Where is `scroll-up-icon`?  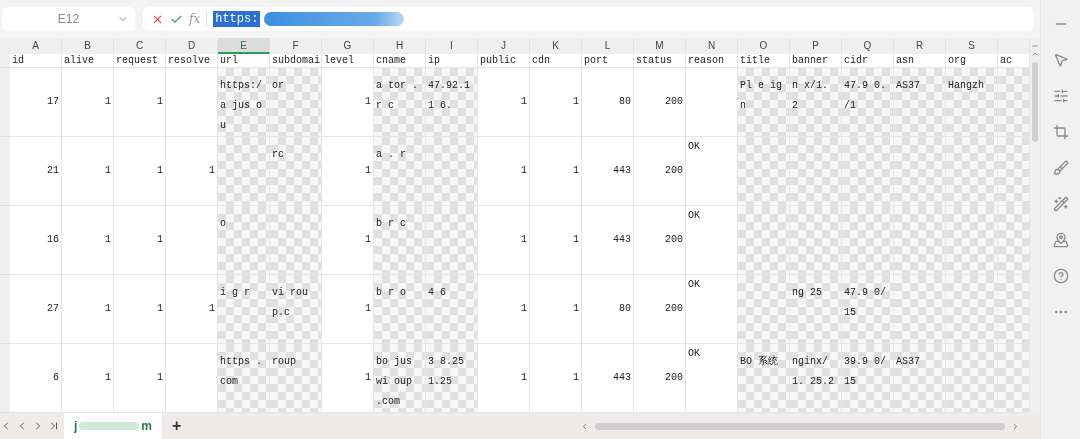 scroll-up-icon is located at coordinates (1035, 54).